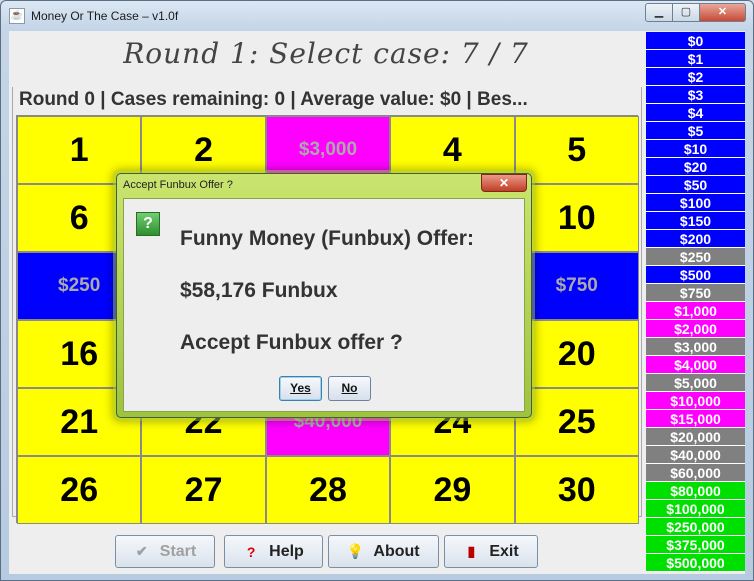  Describe the element at coordinates (452, 490) in the screenshot. I see `case-cell: 29` at that location.